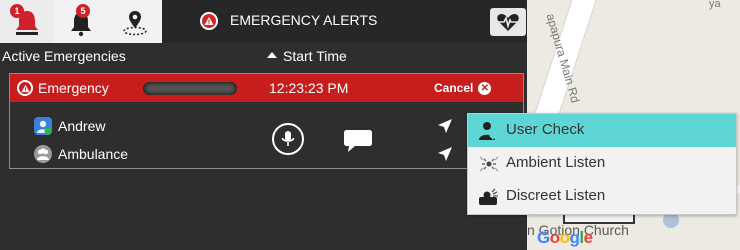 The image size is (740, 250). Describe the element at coordinates (73, 88) in the screenshot. I see `emergency-label: Emergency` at that location.